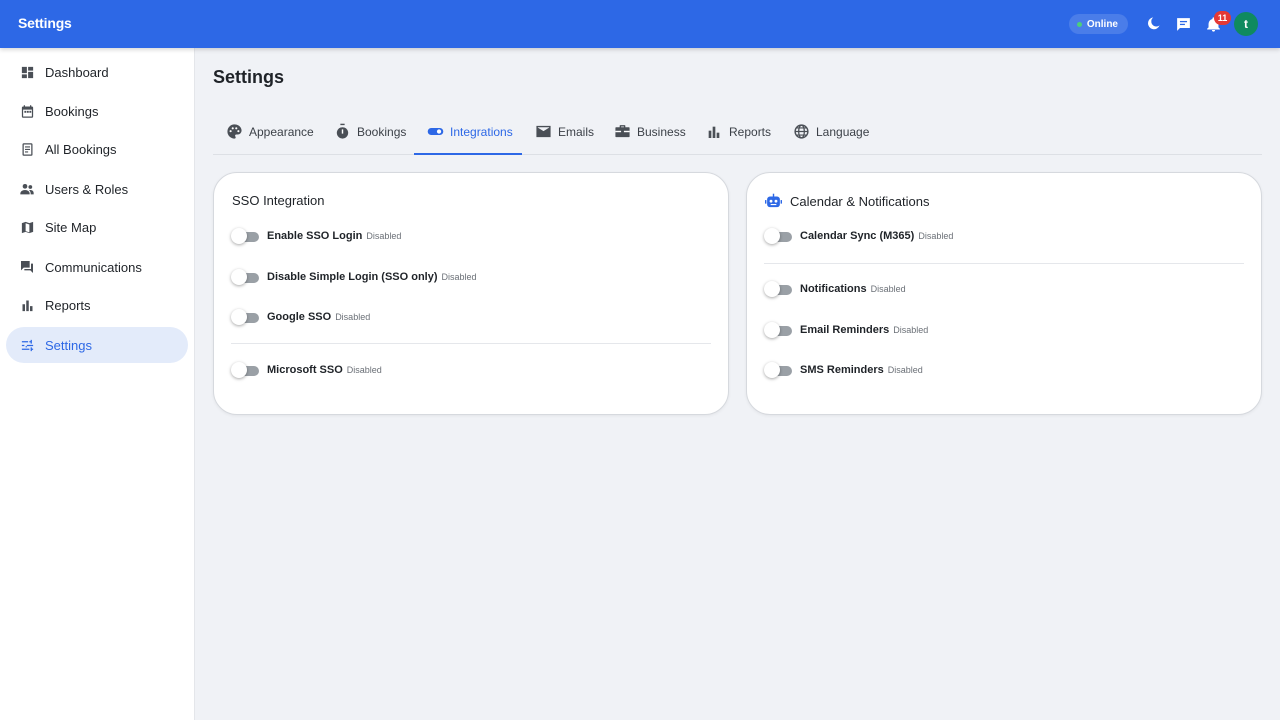  I want to click on email-reminders-toggle, so click(778, 330).